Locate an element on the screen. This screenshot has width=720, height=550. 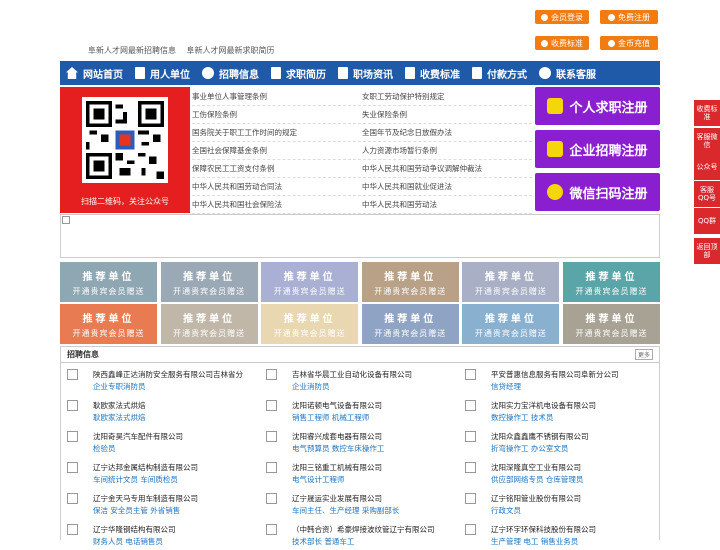
side-back-to-top: 返回顶部 is located at coordinates (707, 251).